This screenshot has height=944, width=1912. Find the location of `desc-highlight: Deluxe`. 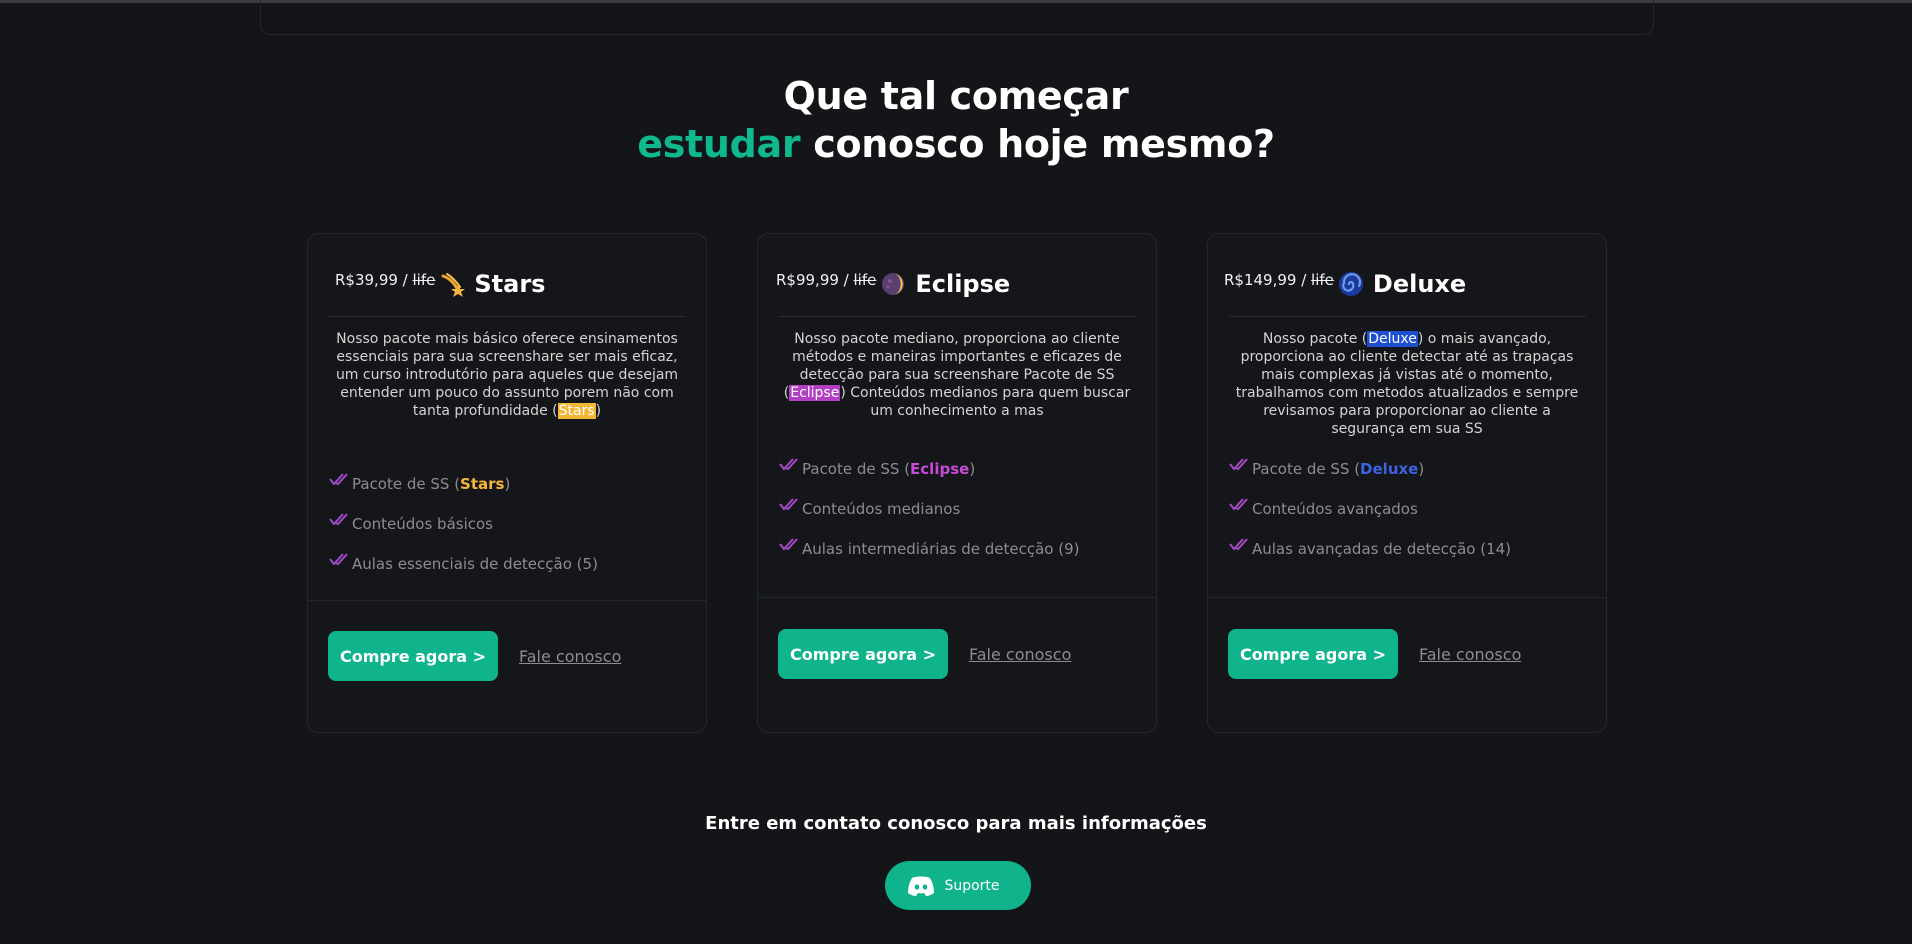

desc-highlight: Deluxe is located at coordinates (1392, 339).